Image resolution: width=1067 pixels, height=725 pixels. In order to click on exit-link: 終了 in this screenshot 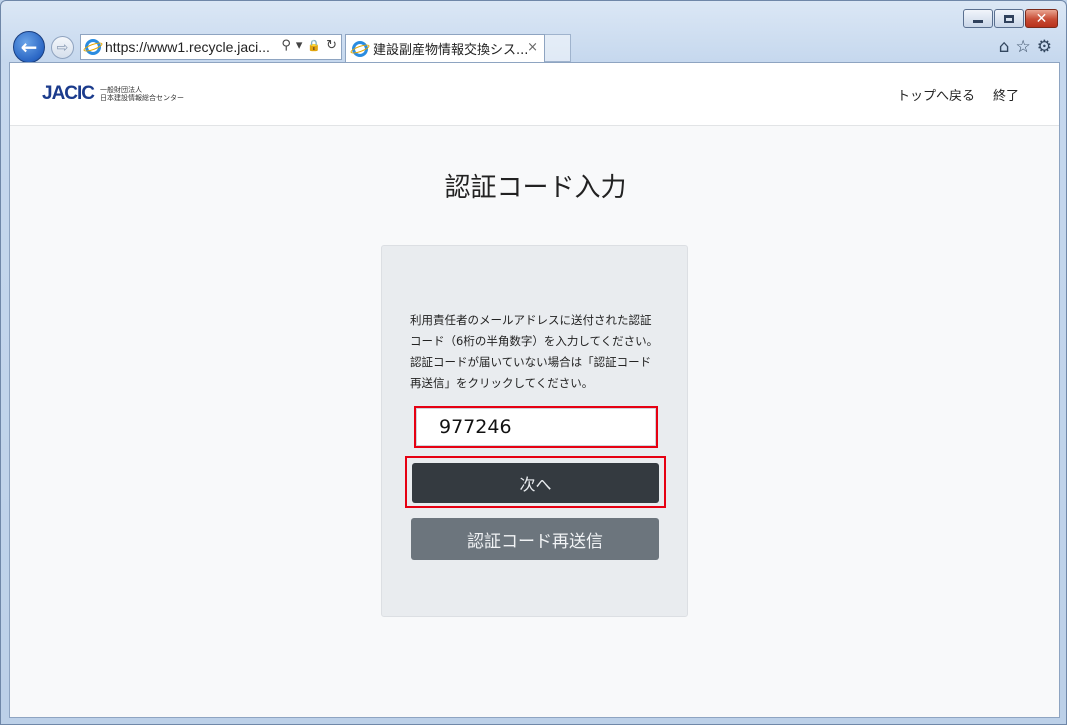, I will do `click(1006, 94)`.